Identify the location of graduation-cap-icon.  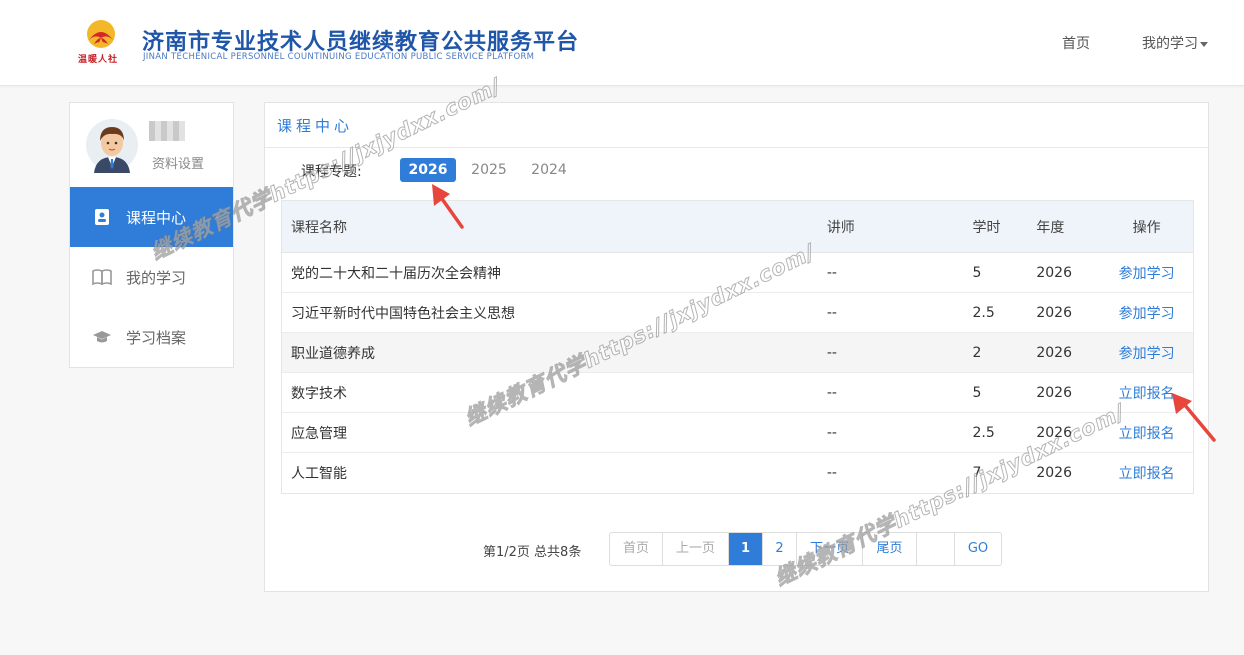
(102, 337).